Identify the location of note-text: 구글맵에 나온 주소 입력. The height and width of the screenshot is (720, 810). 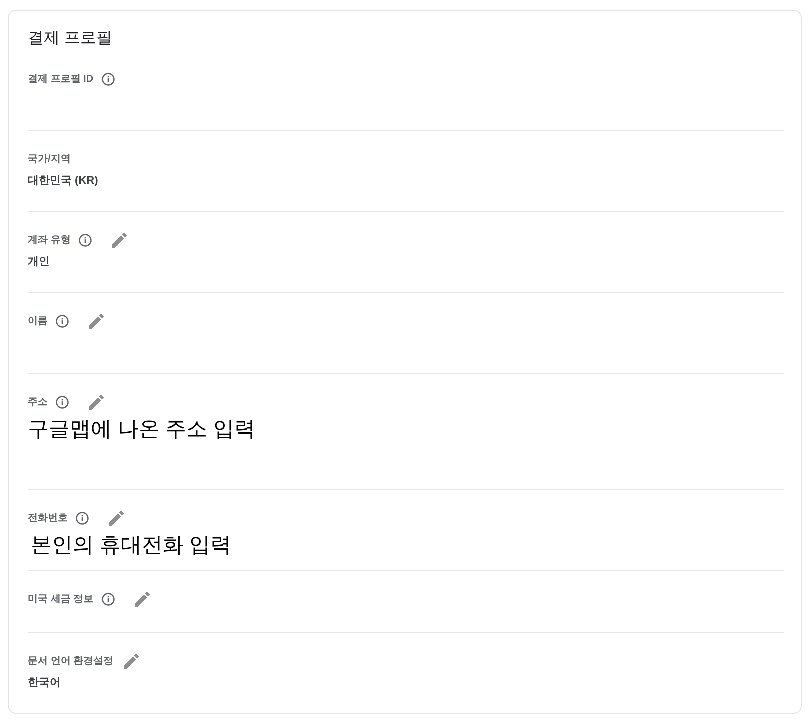
(142, 430).